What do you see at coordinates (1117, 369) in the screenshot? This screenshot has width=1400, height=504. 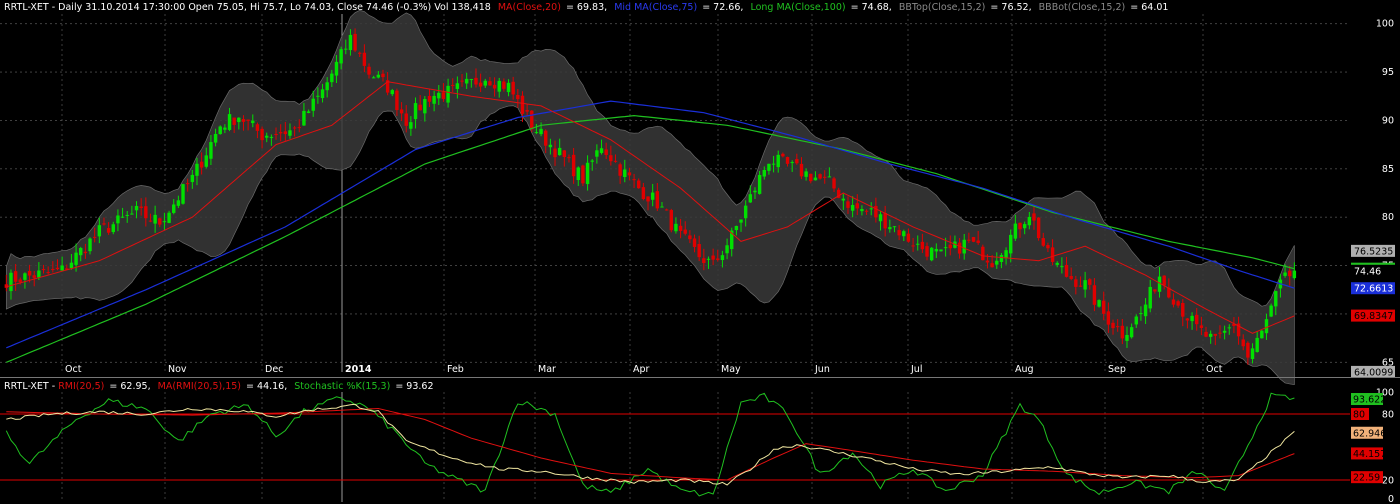 I see `date-tick-label: Sep` at bounding box center [1117, 369].